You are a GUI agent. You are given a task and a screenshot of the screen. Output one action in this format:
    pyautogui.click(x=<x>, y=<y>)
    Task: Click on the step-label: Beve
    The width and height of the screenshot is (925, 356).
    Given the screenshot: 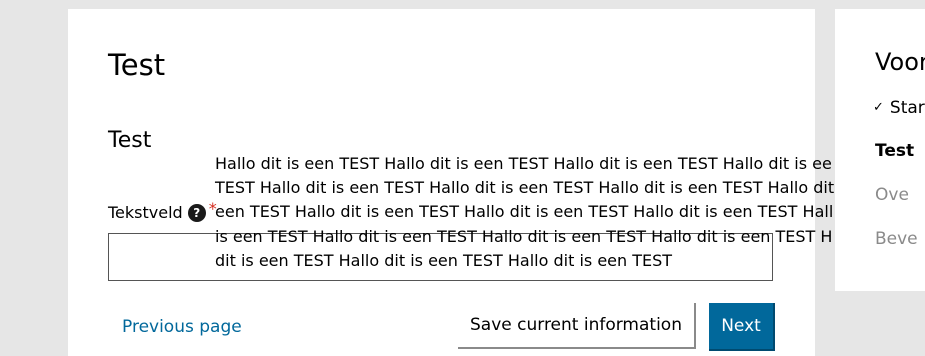 What is the action you would take?
    pyautogui.click(x=896, y=239)
    